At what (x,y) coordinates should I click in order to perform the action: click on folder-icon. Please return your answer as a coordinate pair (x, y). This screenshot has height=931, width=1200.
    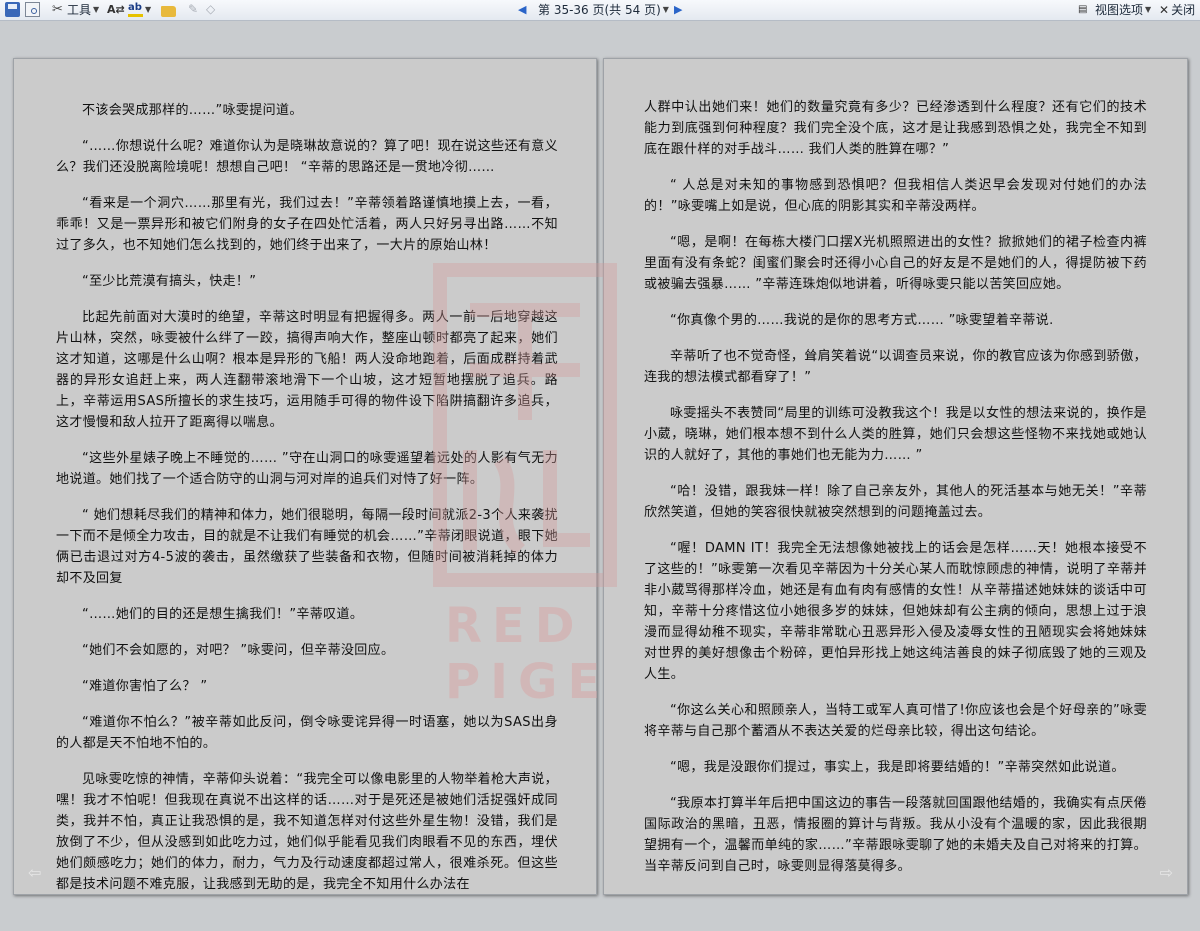
    Looking at the image, I should click on (168, 11).